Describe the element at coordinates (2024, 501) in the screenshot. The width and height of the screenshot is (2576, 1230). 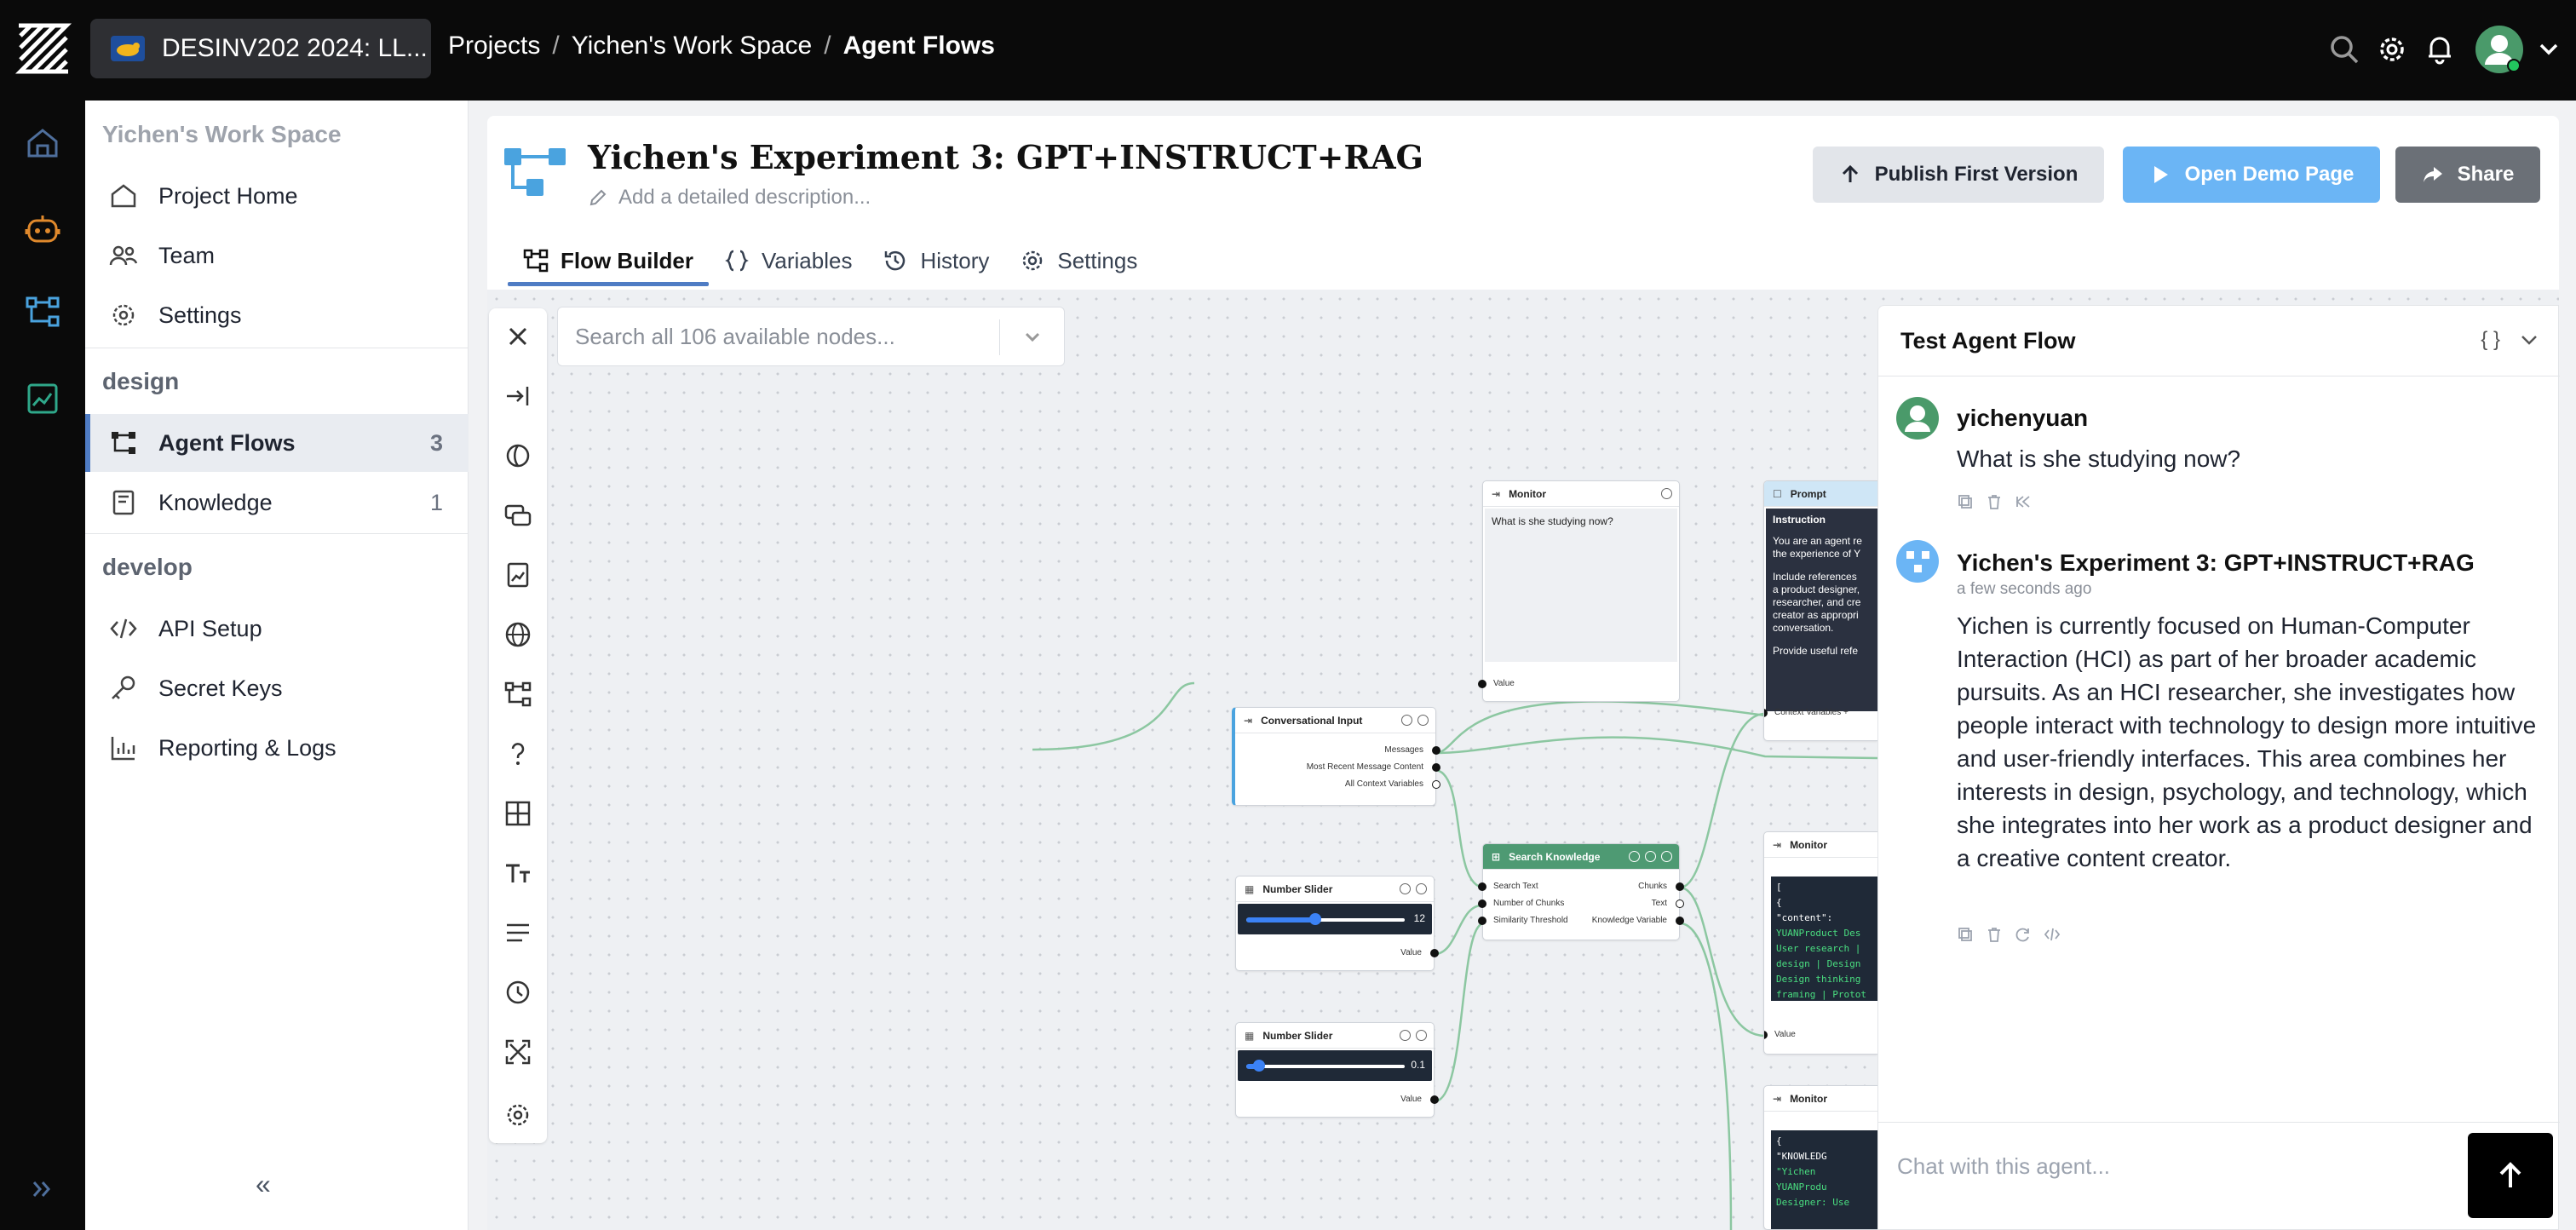
I see `rewind-icon` at that location.